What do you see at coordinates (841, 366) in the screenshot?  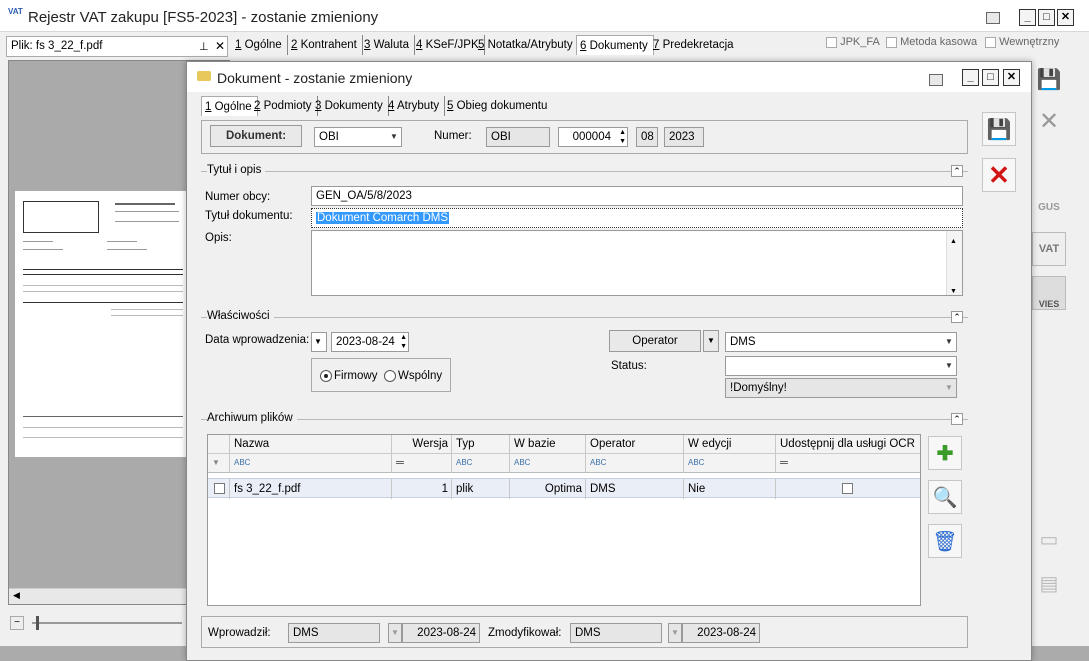 I see `status-field: ▼` at bounding box center [841, 366].